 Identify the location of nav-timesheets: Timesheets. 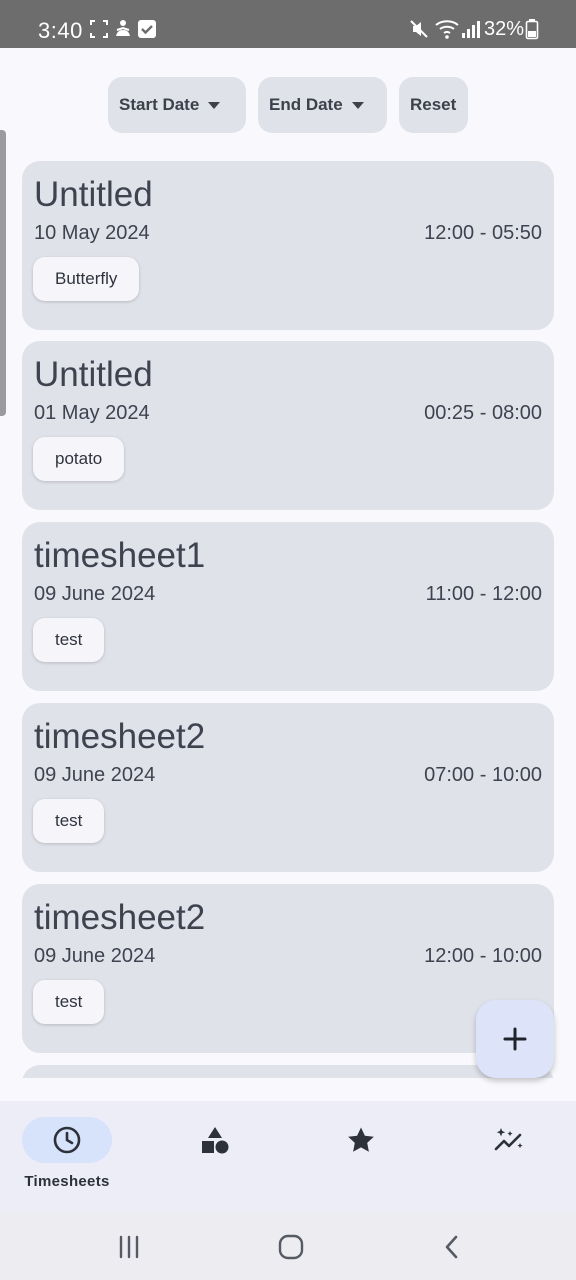
(67, 1157).